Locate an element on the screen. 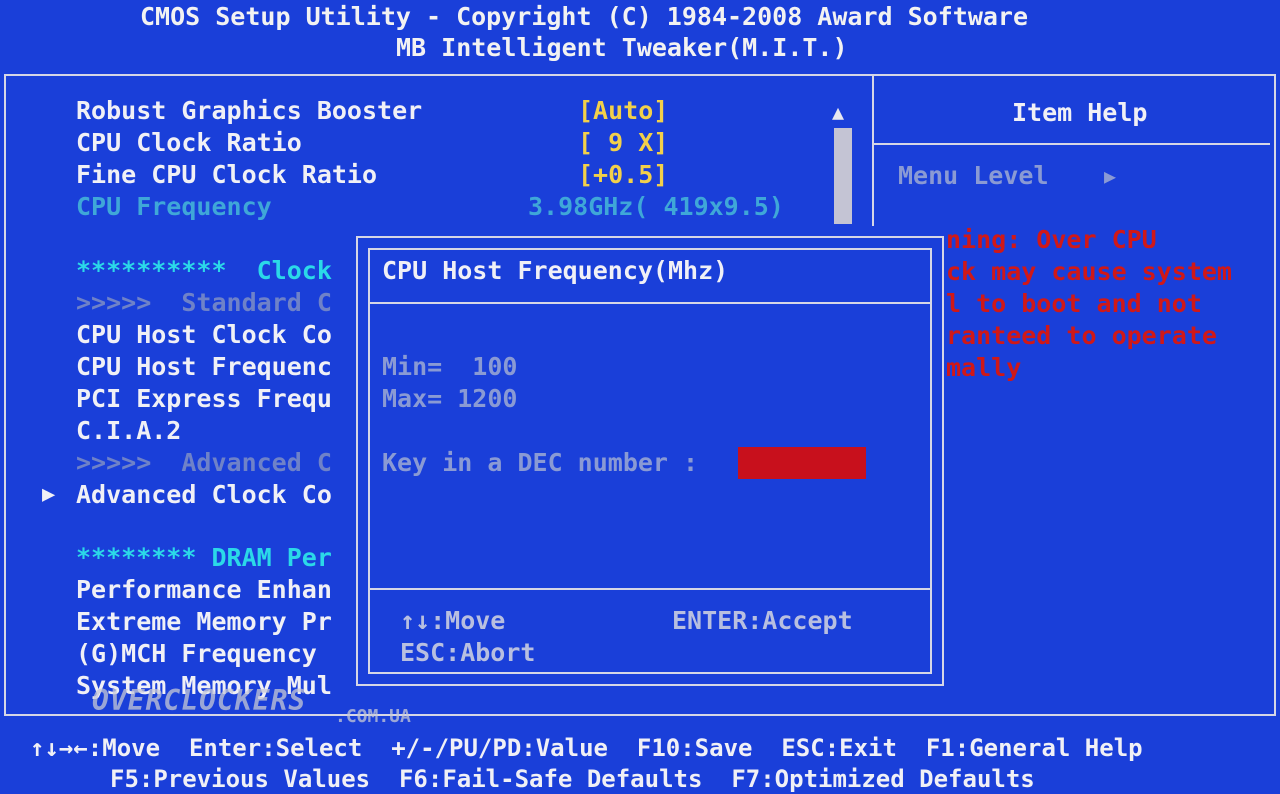 Image resolution: width=1280 pixels, height=794 pixels. dialog-prompt: Key in a DEC number : is located at coordinates (540, 462).